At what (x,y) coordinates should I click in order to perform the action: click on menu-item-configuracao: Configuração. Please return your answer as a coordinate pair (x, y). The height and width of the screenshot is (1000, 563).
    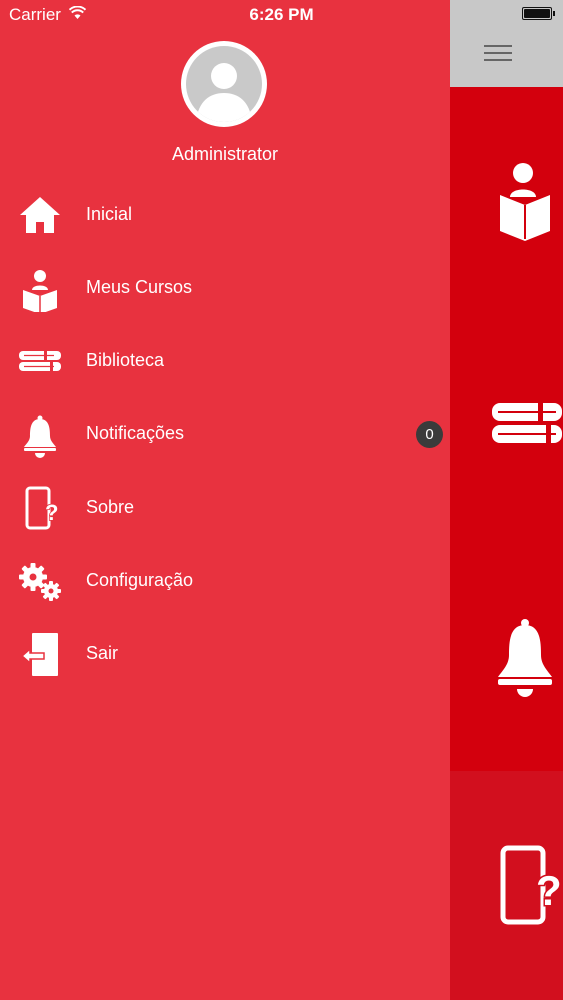
    Looking at the image, I should click on (225, 581).